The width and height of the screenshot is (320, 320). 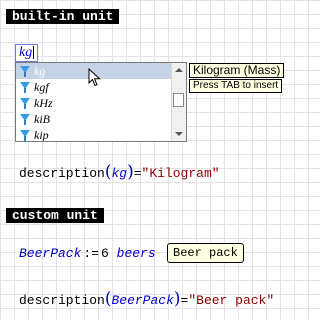 I want to click on assign-operator: :=, so click(x=91, y=253).